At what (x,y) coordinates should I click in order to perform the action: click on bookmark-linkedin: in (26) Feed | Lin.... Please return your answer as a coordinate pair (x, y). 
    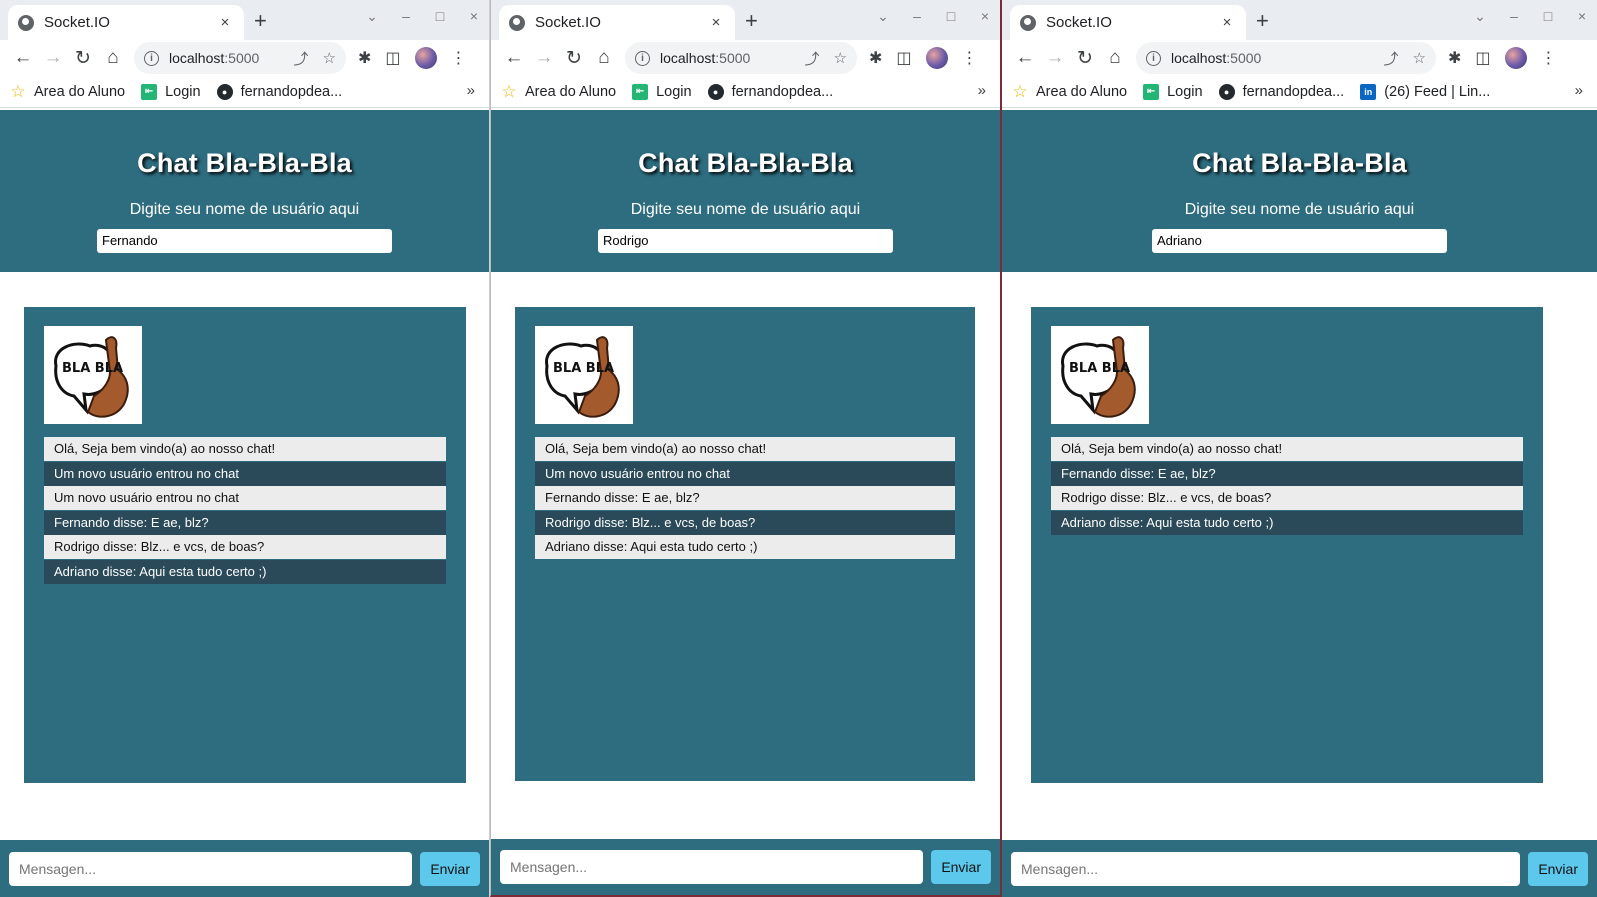
    Looking at the image, I should click on (1425, 91).